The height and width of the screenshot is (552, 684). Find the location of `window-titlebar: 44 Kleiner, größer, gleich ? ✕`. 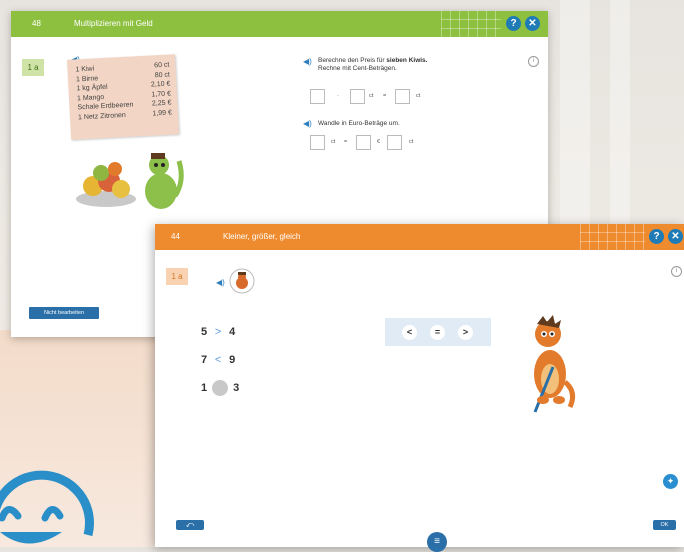

window-titlebar: 44 Kleiner, größer, gleich ? ✕ is located at coordinates (419, 237).